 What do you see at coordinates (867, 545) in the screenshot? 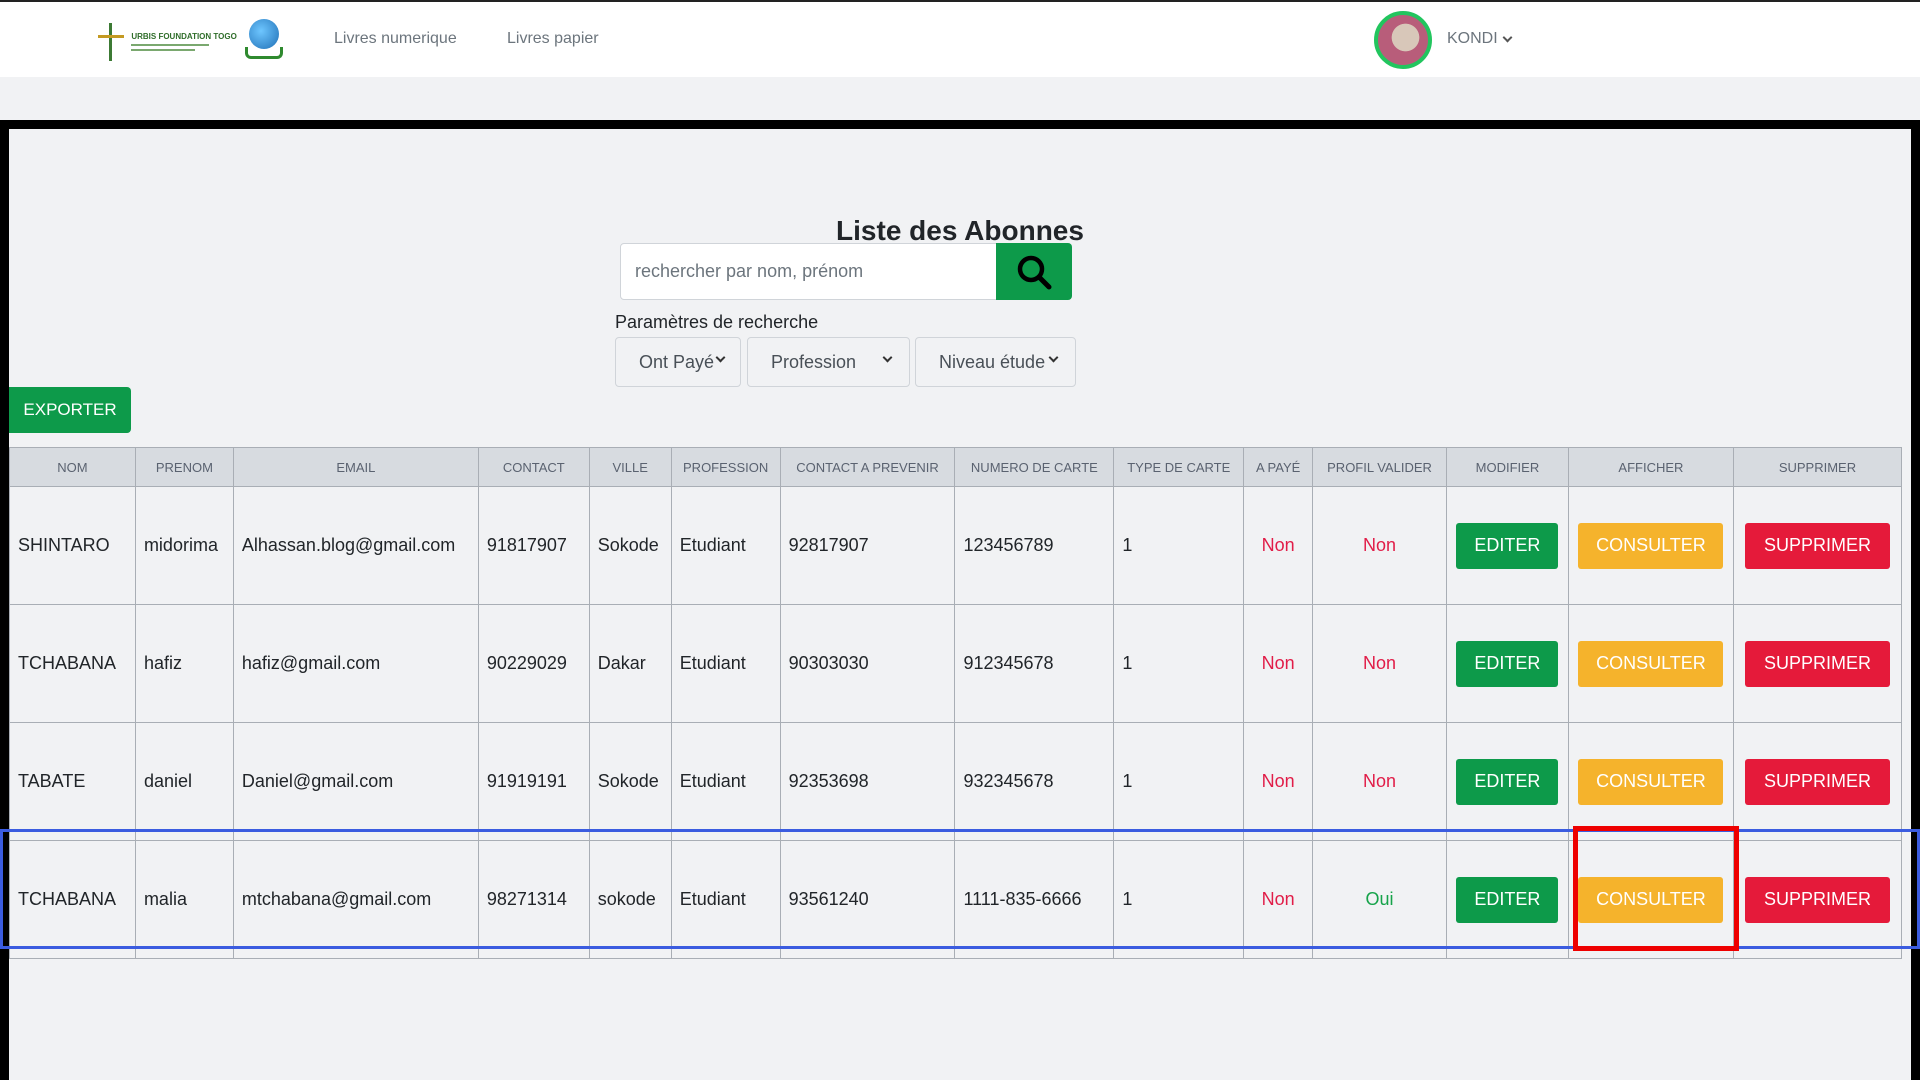
I see `cell-contact-prevenir: 92817907` at bounding box center [867, 545].